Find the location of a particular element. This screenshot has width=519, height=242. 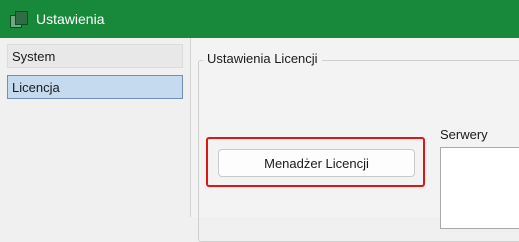

window-title: Ustawienia is located at coordinates (70, 19).